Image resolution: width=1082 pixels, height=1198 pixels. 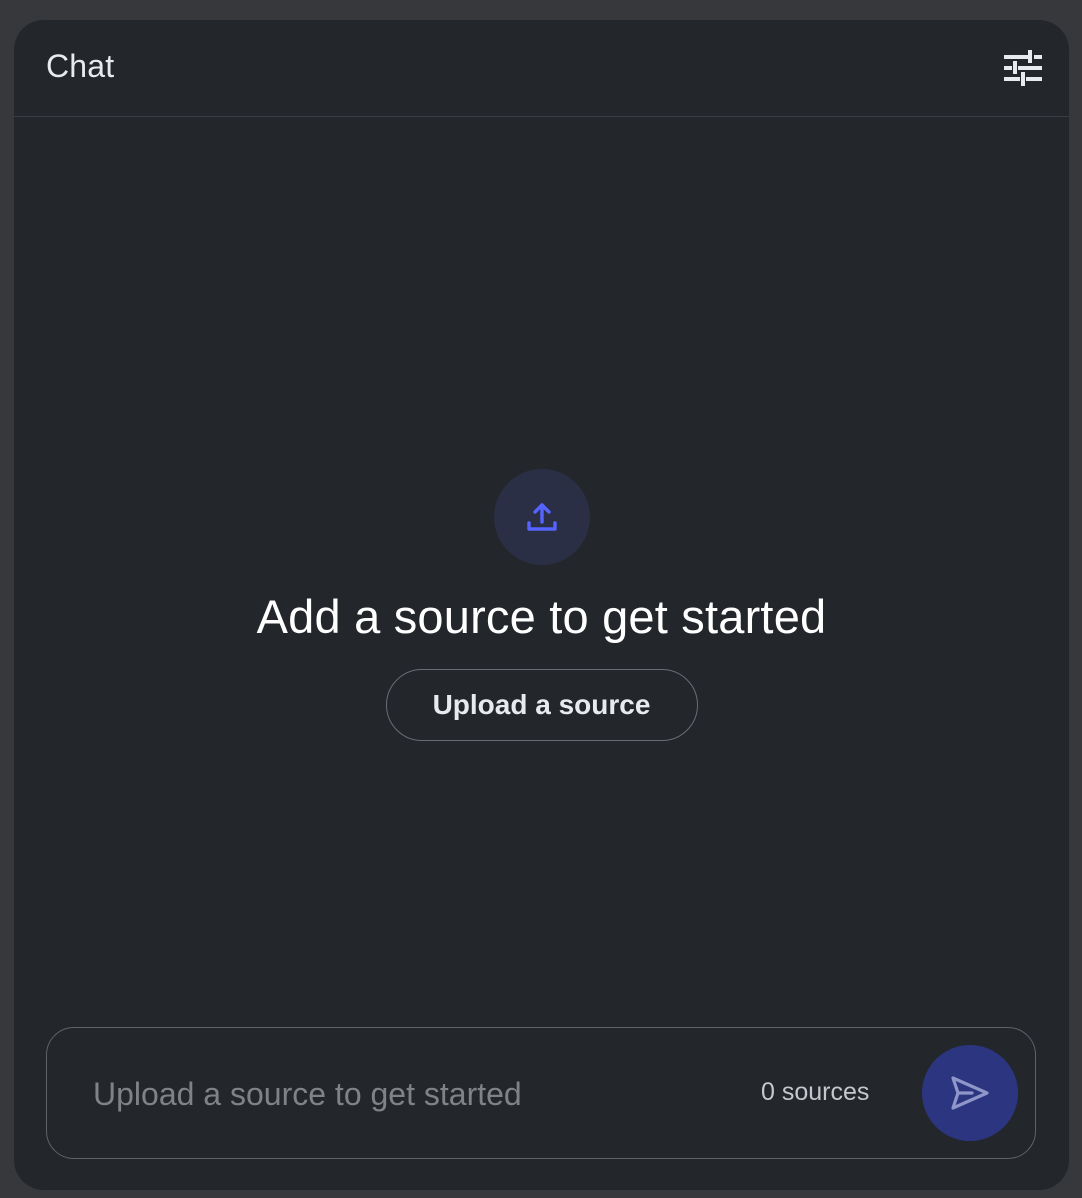 I want to click on panel-title: Chat, so click(x=80, y=66).